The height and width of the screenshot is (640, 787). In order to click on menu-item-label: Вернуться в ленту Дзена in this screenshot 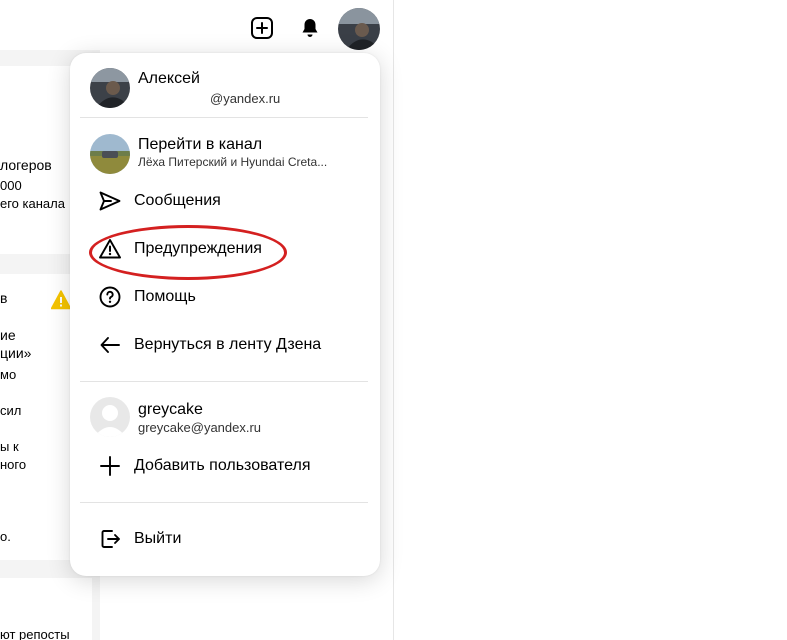, I will do `click(228, 344)`.